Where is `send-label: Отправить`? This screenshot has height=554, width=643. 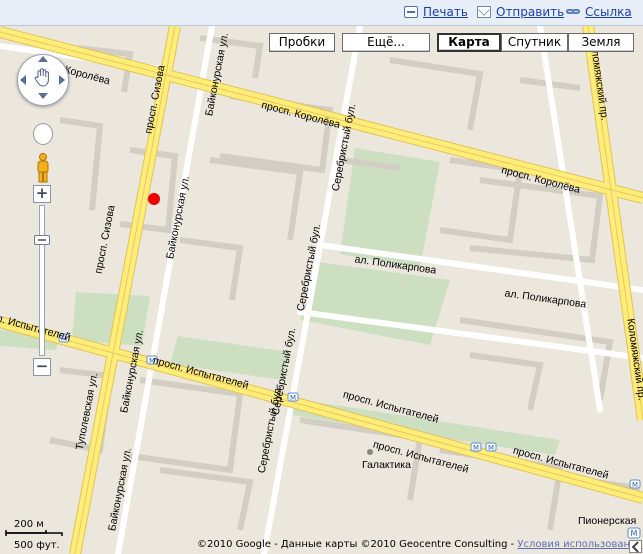
send-label: Отправить is located at coordinates (530, 12).